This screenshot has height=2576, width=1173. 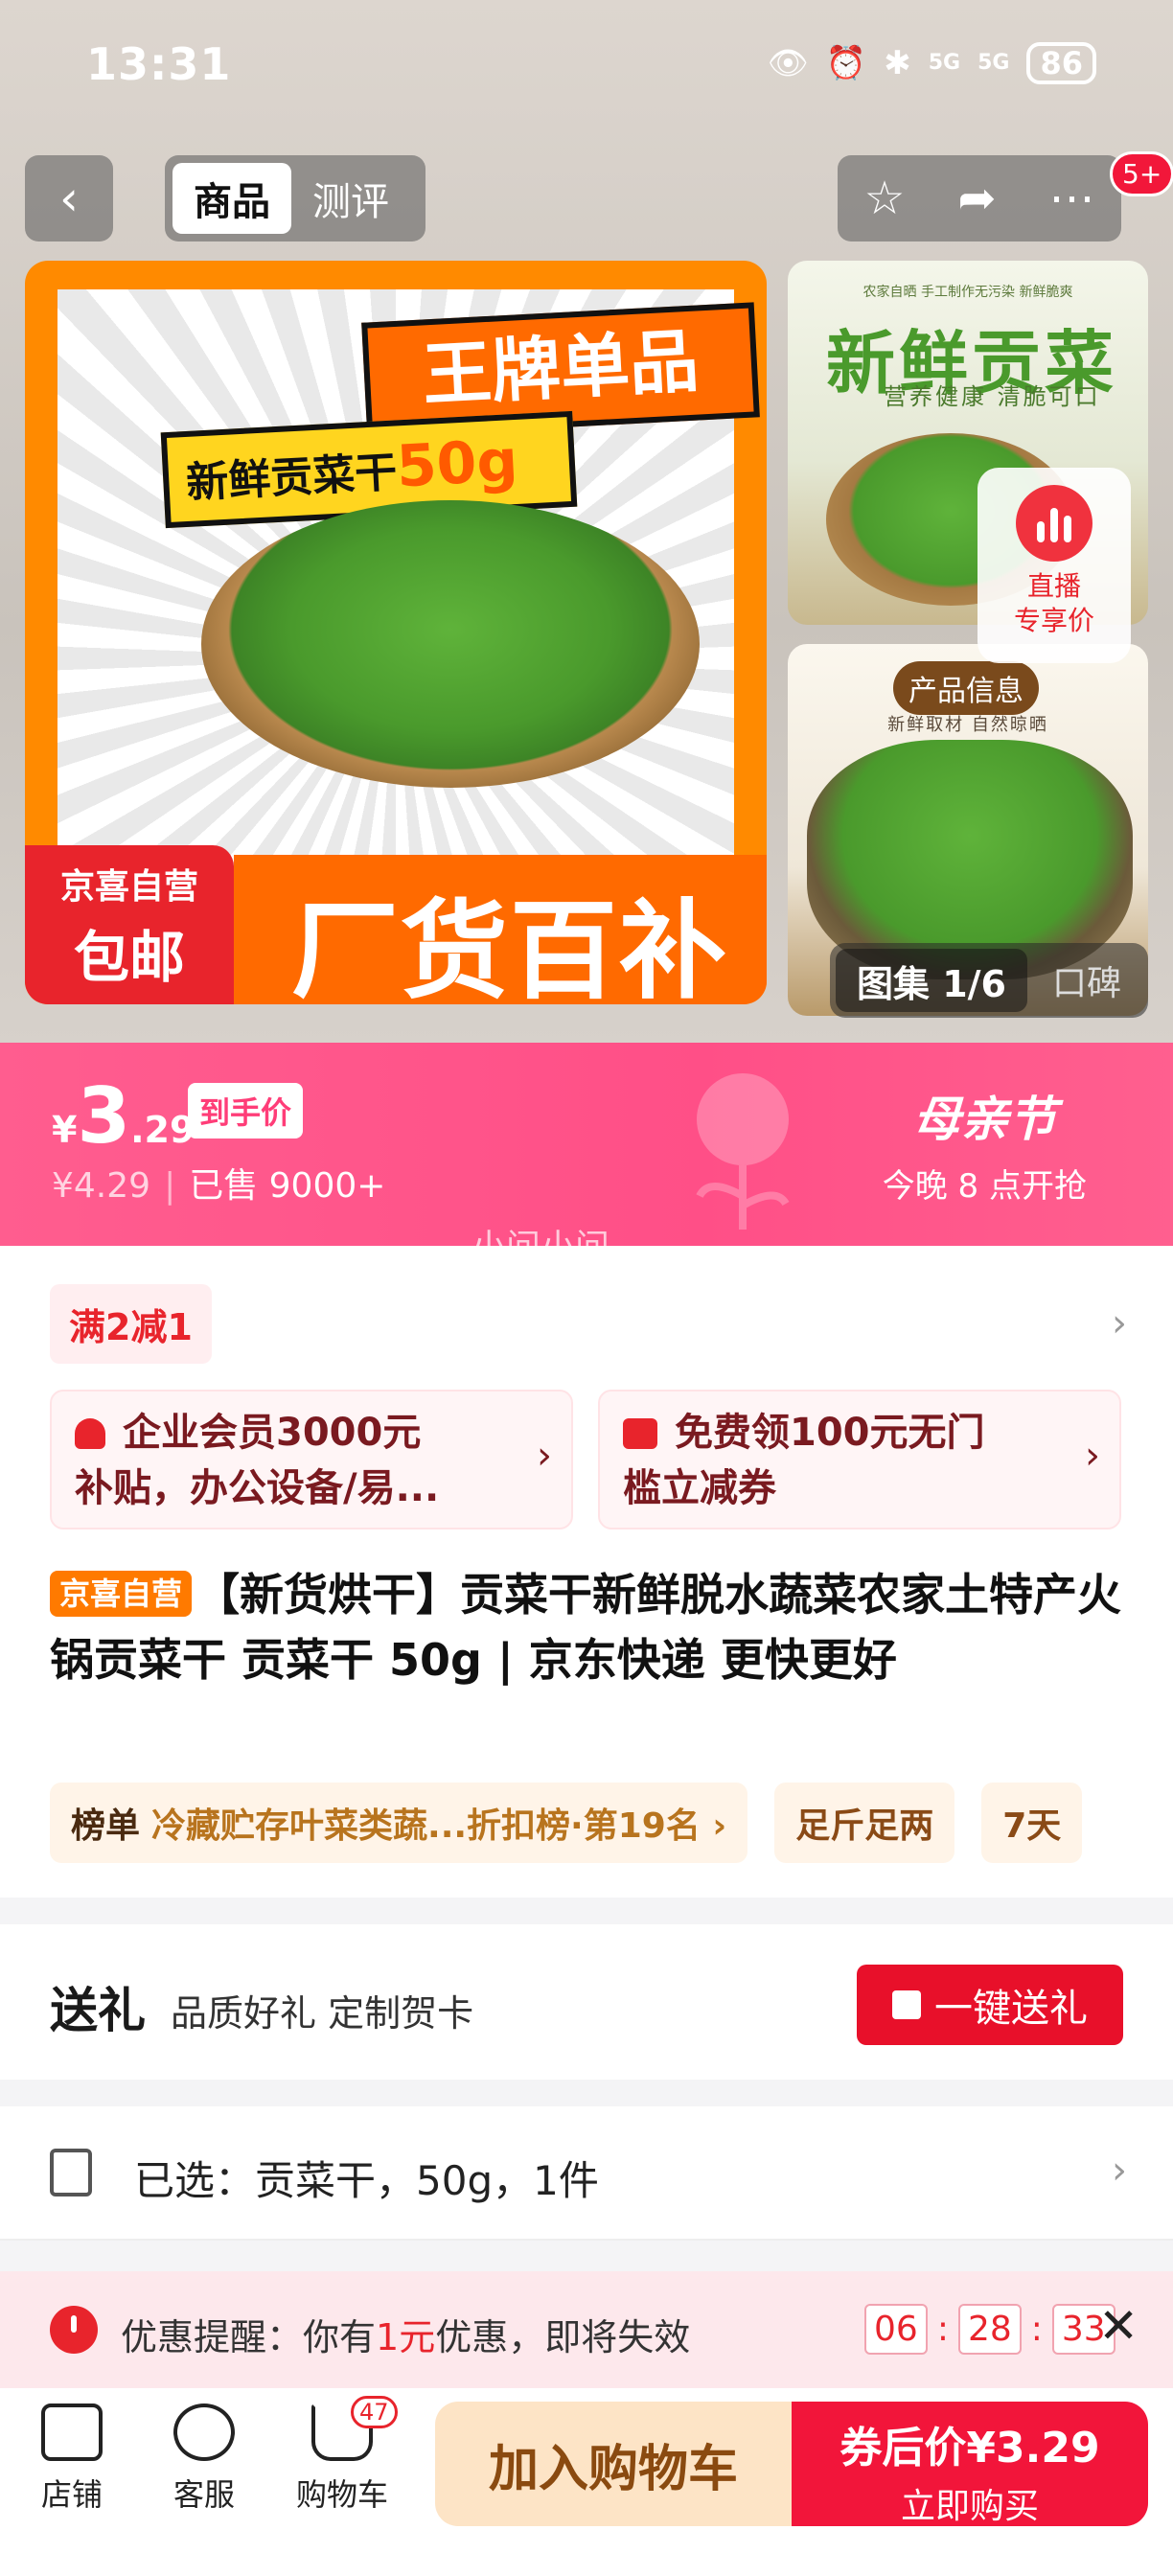 I want to click on card-icon, so click(x=640, y=1433).